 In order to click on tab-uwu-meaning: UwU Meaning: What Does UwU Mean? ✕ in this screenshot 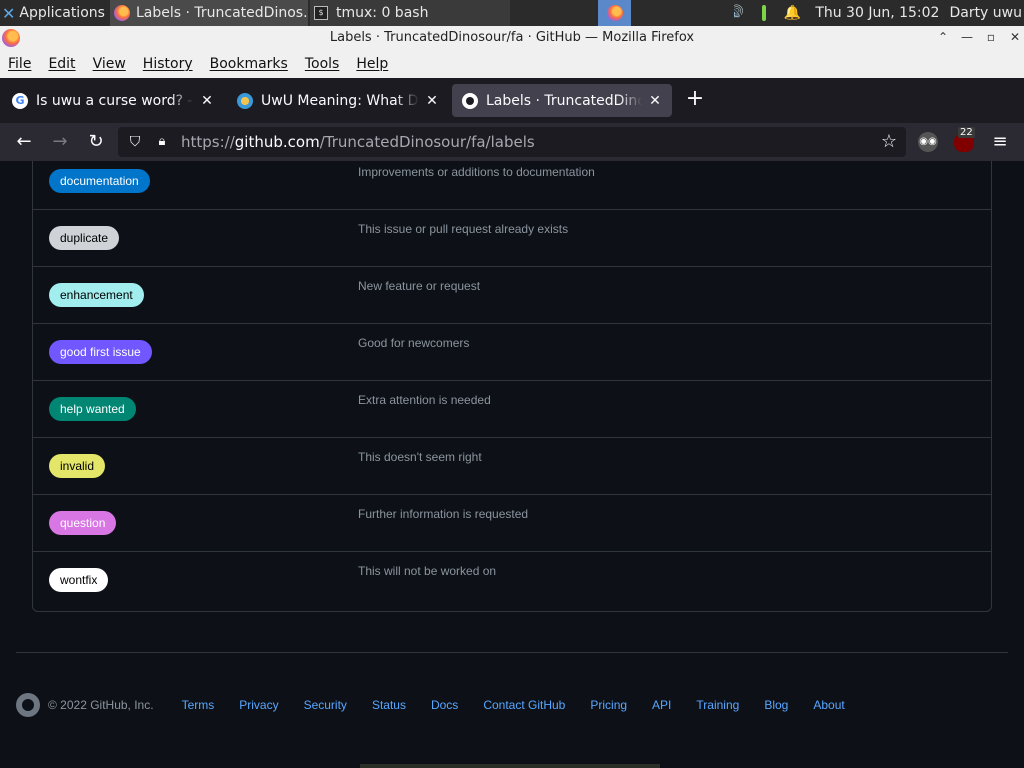, I will do `click(338, 100)`.